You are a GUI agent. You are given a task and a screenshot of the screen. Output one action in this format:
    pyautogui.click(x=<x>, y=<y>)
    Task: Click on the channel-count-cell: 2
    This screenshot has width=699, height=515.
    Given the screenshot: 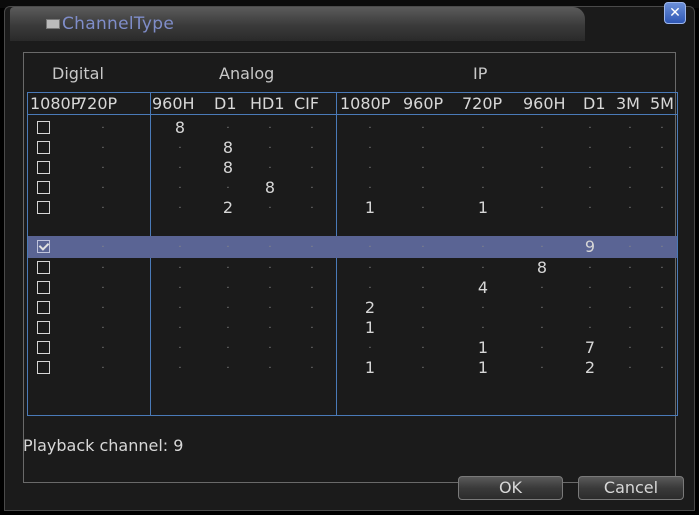 What is the action you would take?
    pyautogui.click(x=590, y=368)
    